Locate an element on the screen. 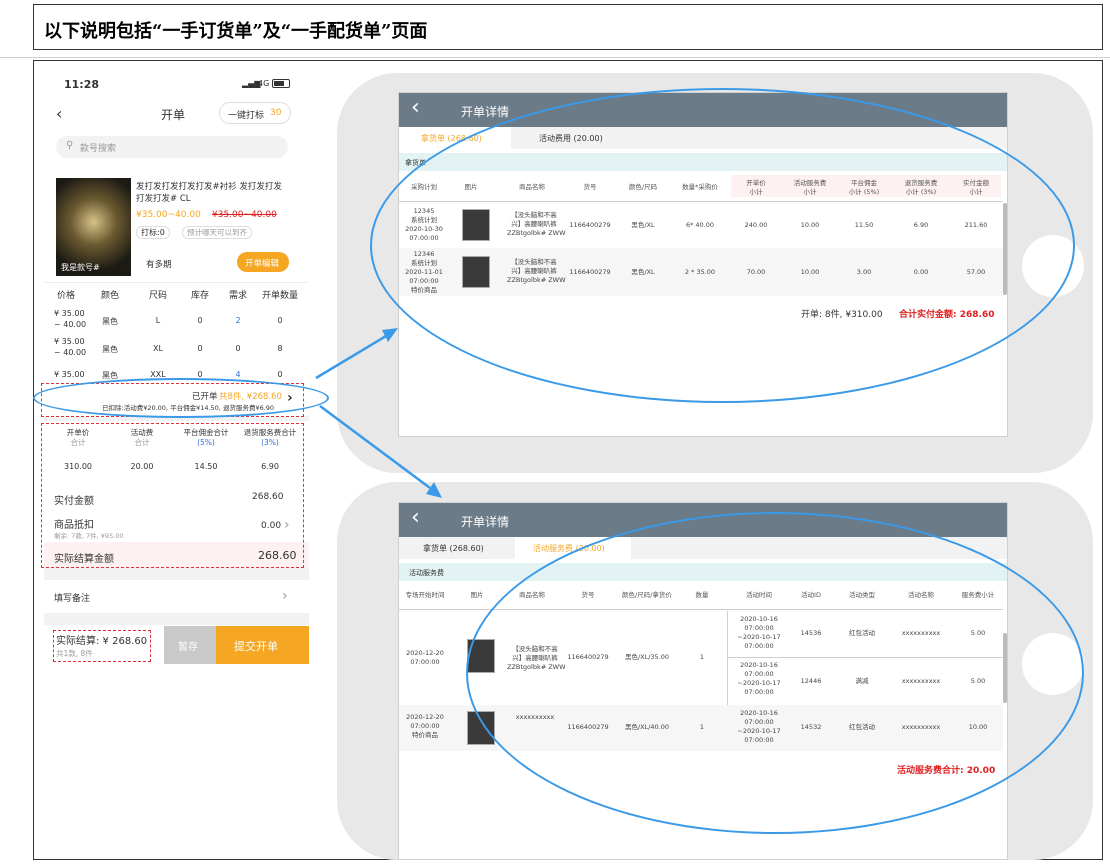 This screenshot has width=1110, height=864. section-label: 活动服务费 is located at coordinates (426, 573).